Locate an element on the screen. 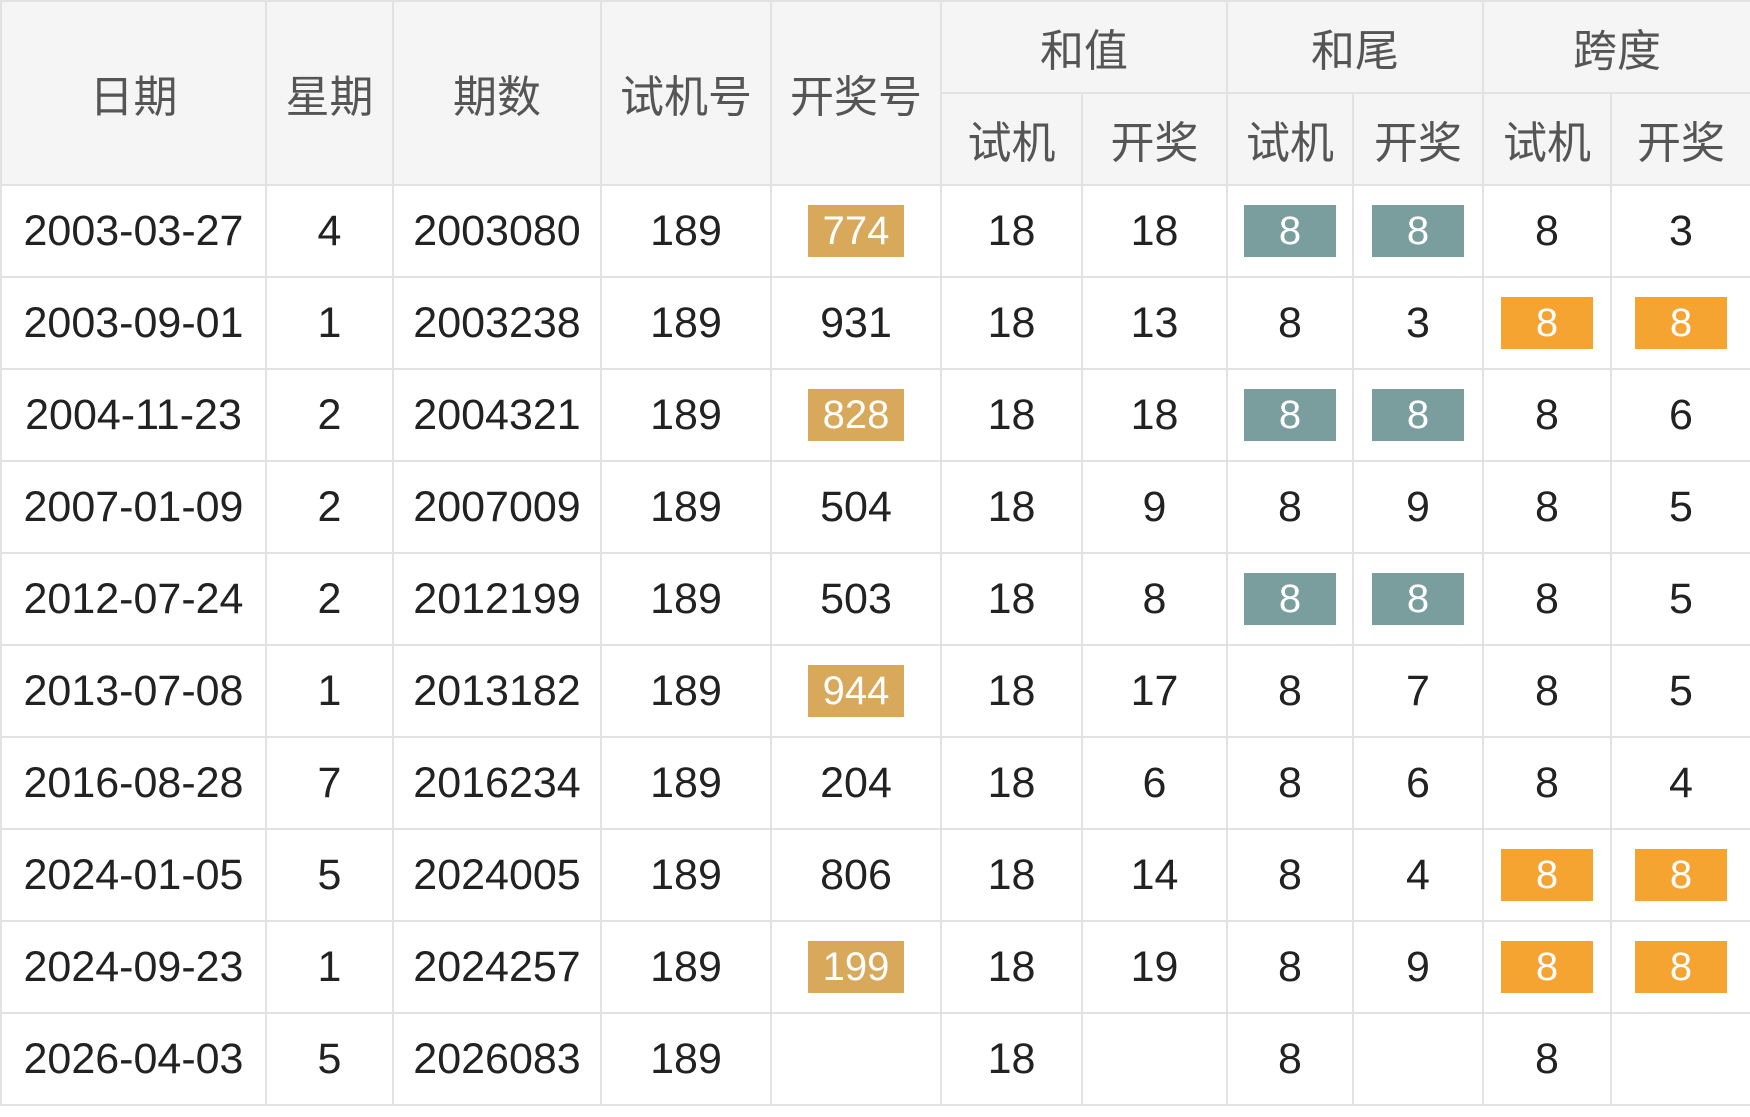  cell-span-draw is located at coordinates (1680, 1059).